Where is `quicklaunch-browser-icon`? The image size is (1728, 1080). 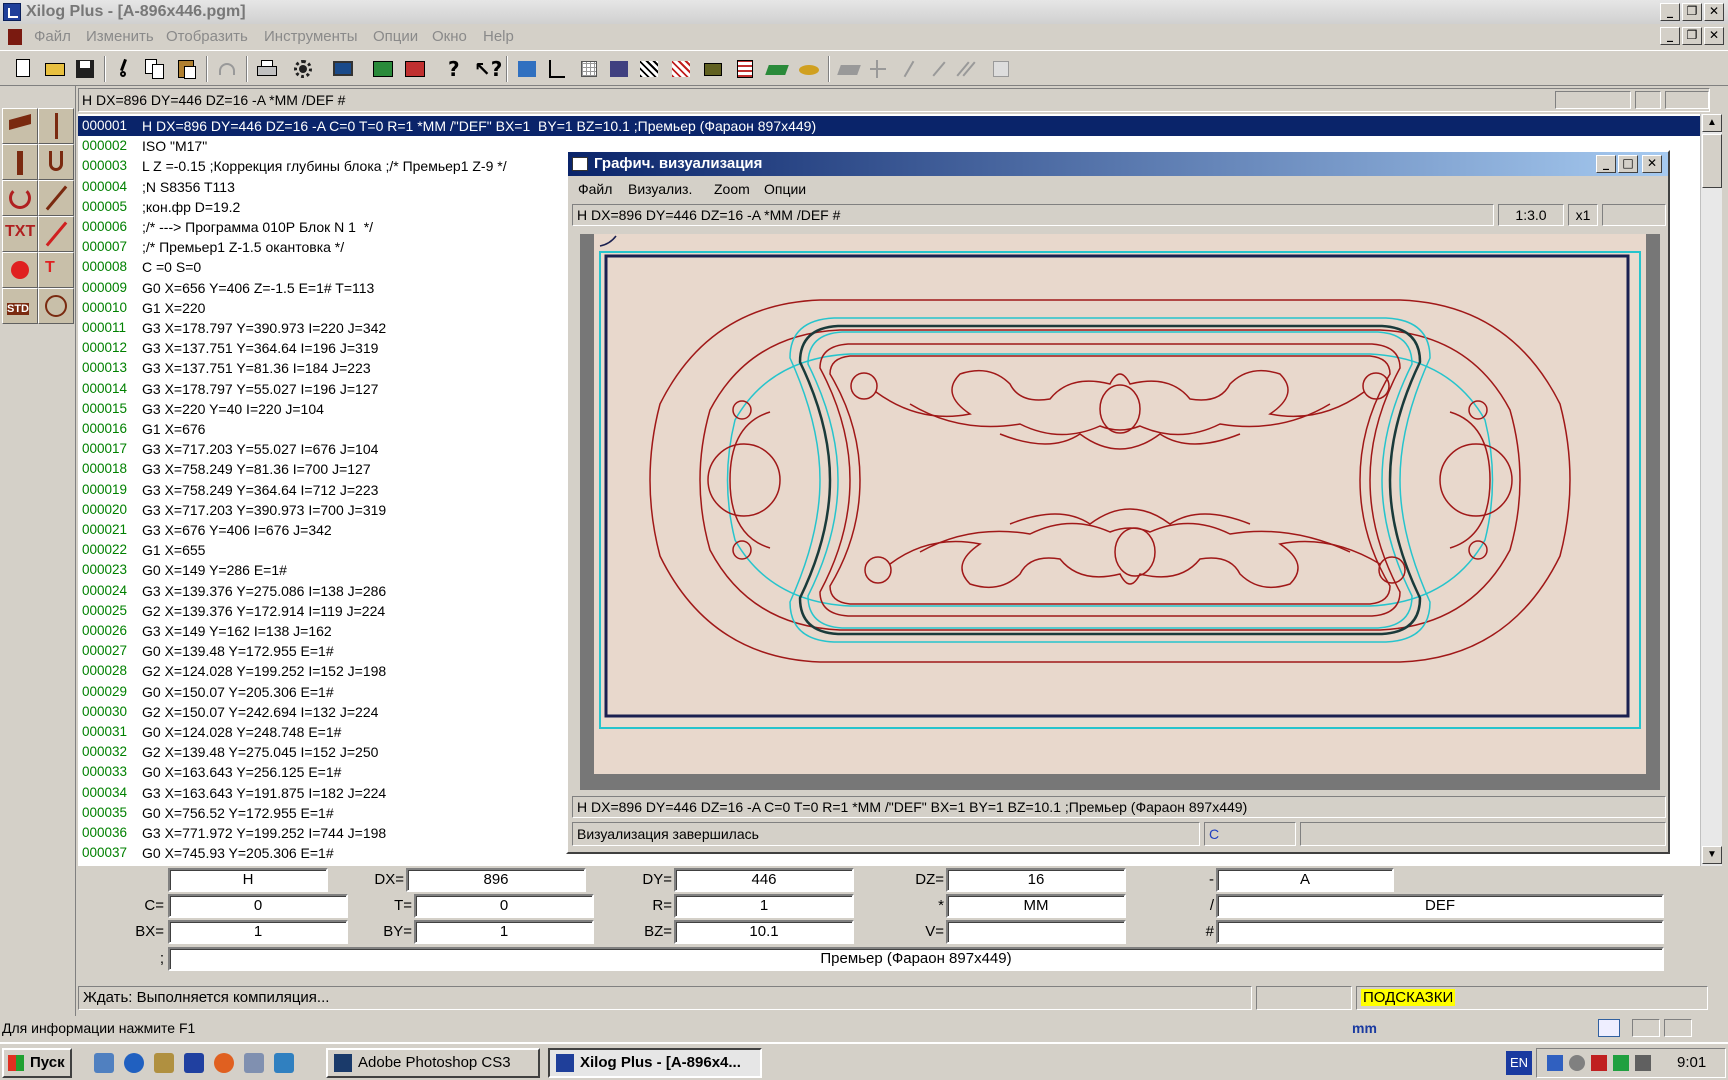 quicklaunch-browser-icon is located at coordinates (284, 1063).